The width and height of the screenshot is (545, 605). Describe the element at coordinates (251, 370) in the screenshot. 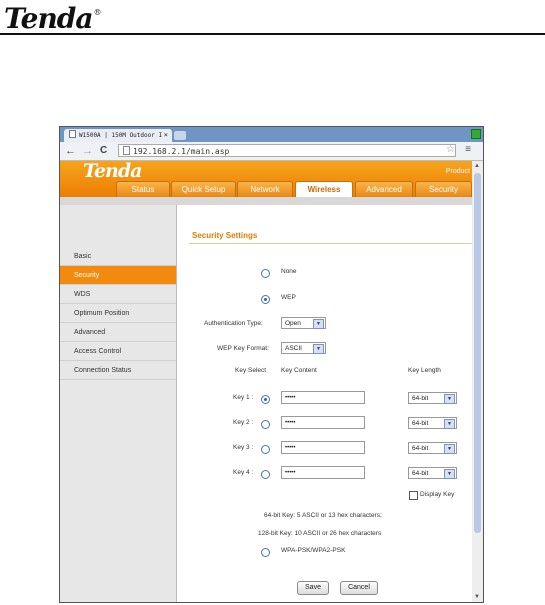

I see `key-select-header: Key Select` at that location.